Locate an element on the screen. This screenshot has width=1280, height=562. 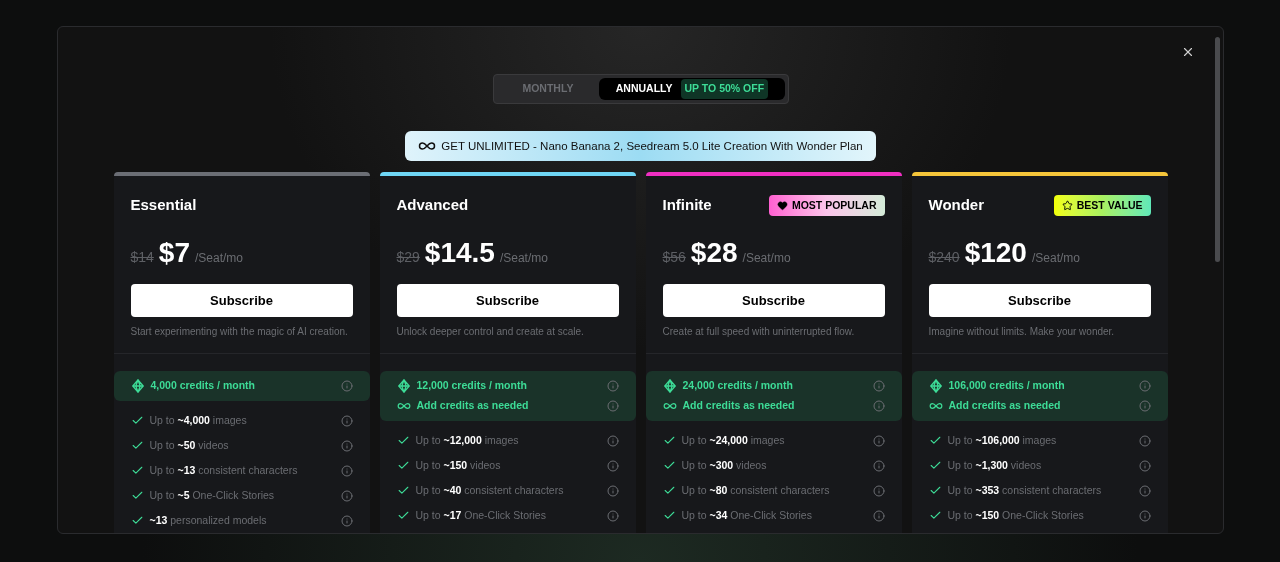
feature-text: Up to ~1,300 videos is located at coordinates (995, 465).